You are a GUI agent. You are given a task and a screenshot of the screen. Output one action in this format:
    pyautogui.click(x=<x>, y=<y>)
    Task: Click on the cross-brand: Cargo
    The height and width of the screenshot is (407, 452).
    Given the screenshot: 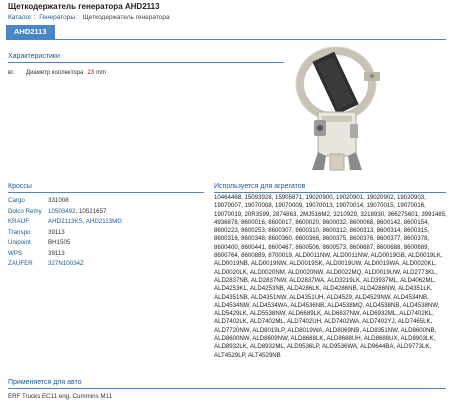 What is the action you would take?
    pyautogui.click(x=16, y=200)
    